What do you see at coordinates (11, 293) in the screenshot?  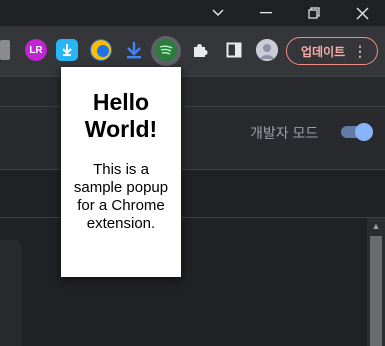 I see `extension-card` at bounding box center [11, 293].